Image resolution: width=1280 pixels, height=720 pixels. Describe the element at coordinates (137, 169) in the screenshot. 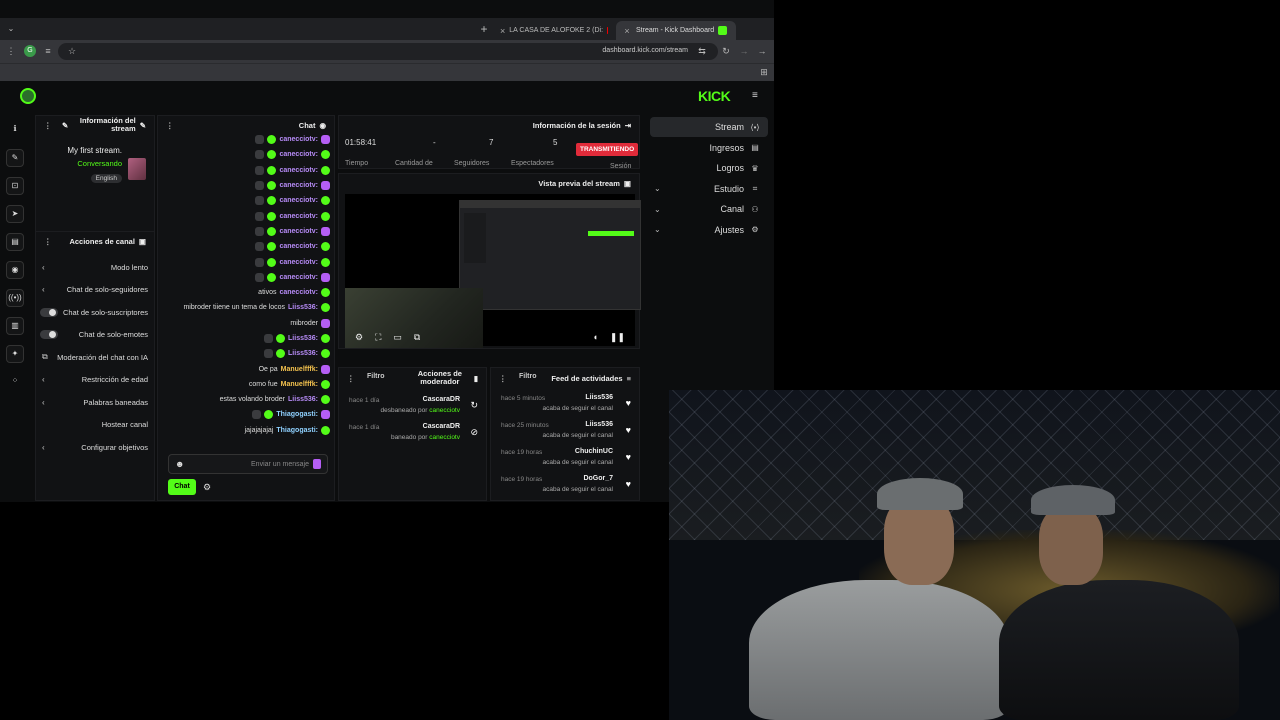

I see `category-thumbnail` at that location.